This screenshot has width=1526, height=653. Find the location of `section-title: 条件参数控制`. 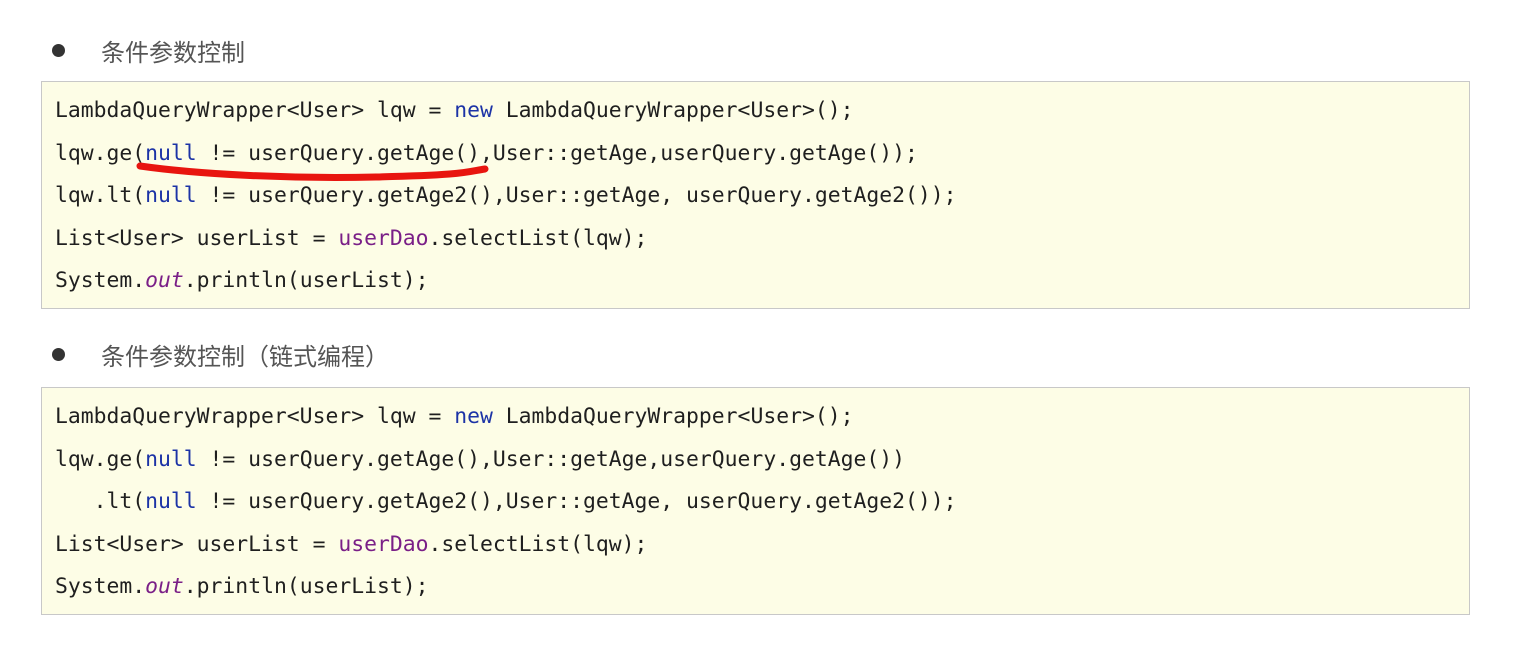

section-title: 条件参数控制 is located at coordinates (173, 52).